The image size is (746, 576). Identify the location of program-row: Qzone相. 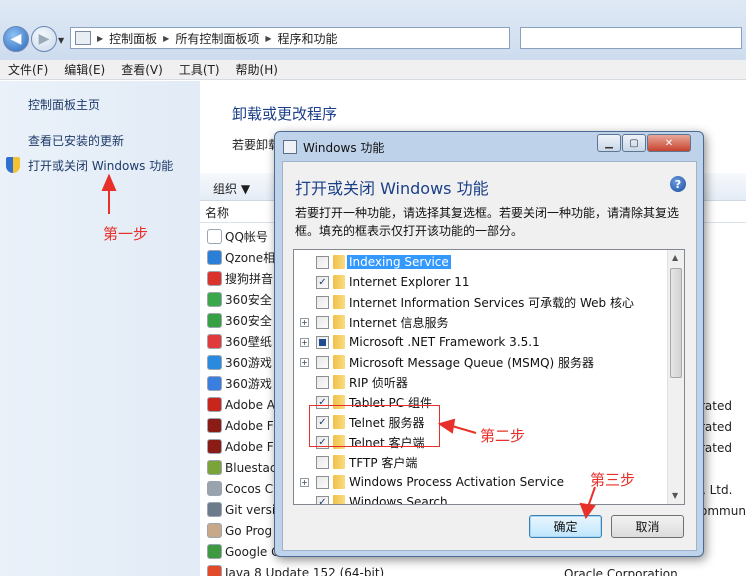
(241, 257).